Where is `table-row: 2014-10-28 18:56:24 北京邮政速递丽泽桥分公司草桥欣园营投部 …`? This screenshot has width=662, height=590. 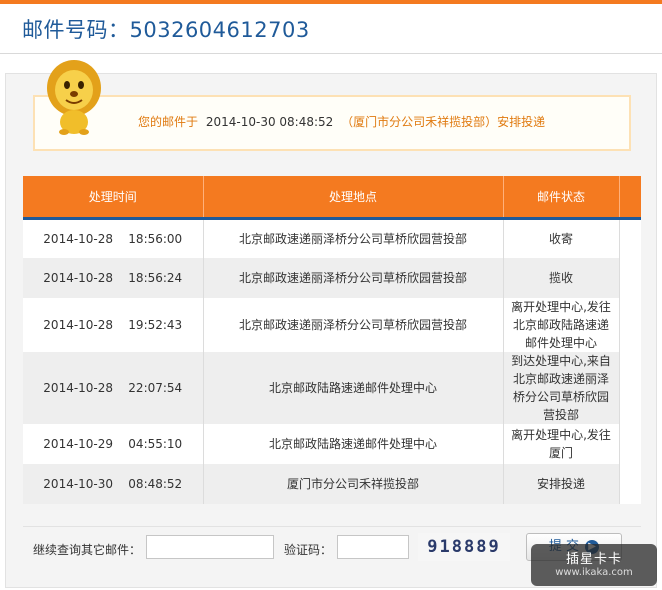 table-row: 2014-10-28 18:56:24 北京邮政速递丽泽桥分公司草桥欣园营投部 … is located at coordinates (332, 278).